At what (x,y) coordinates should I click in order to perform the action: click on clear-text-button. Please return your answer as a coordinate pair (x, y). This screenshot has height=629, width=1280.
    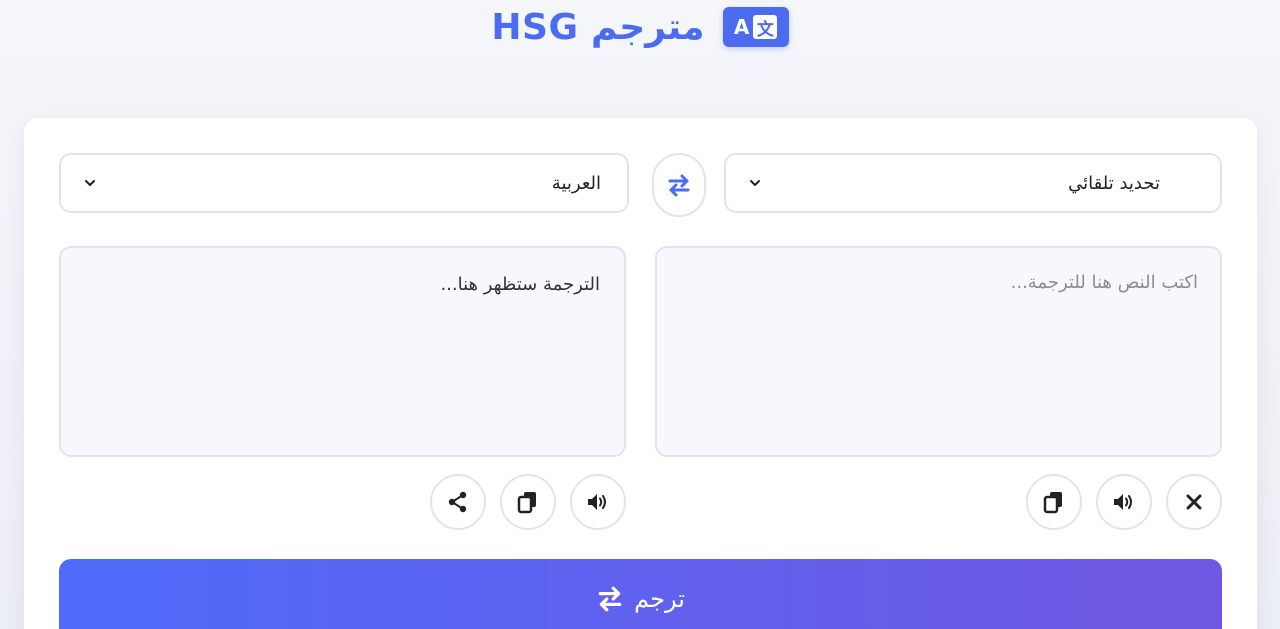
    Looking at the image, I should click on (1194, 502).